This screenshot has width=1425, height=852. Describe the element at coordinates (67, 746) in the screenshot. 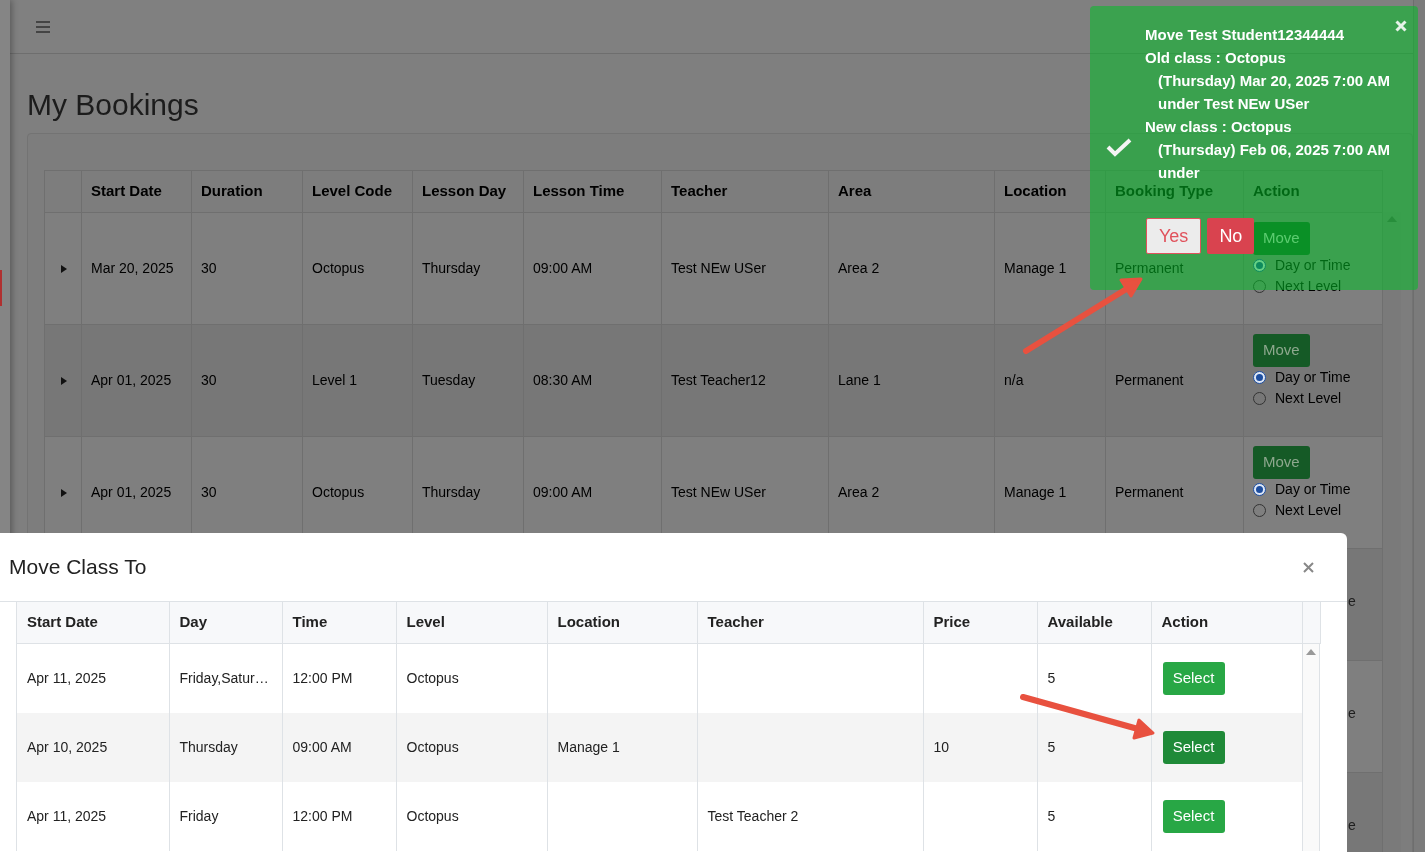

I see `table-cell: Apr 10, 2025` at that location.